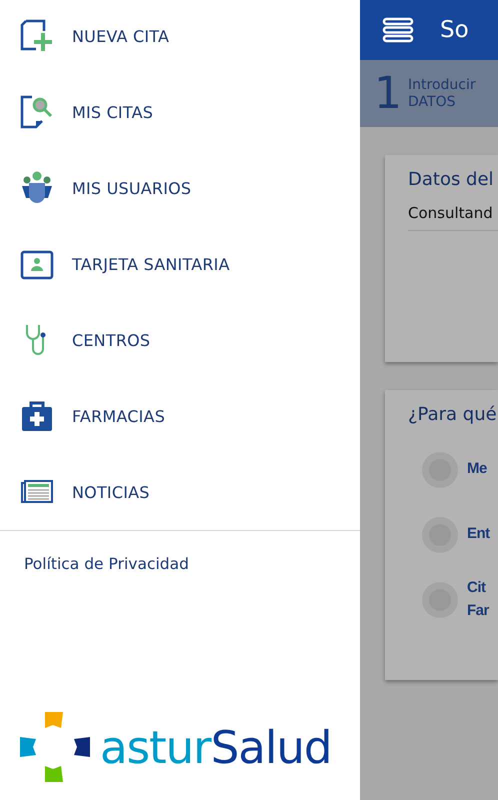  Describe the element at coordinates (388, 94) in the screenshot. I see `step-number: 1` at that location.